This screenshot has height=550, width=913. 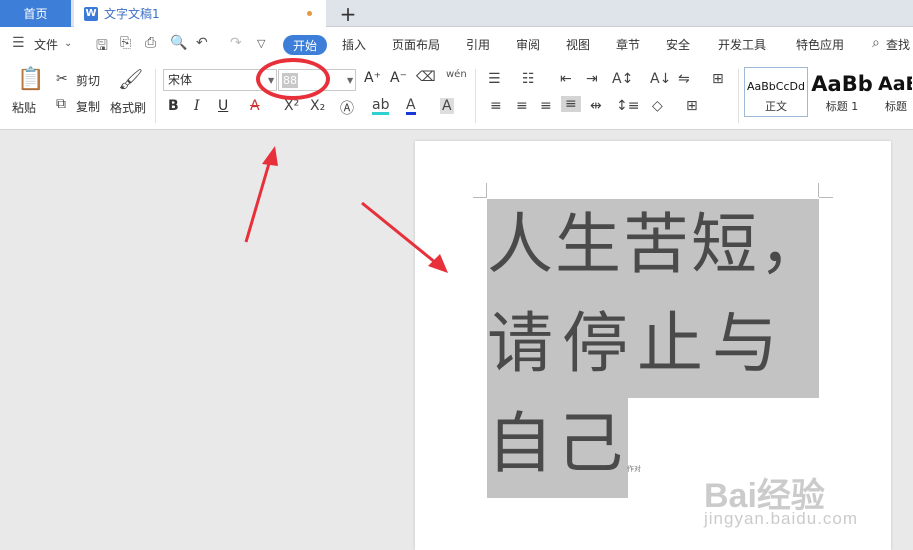 What do you see at coordinates (258, 201) in the screenshot?
I see `annotation-arrow-up` at bounding box center [258, 201].